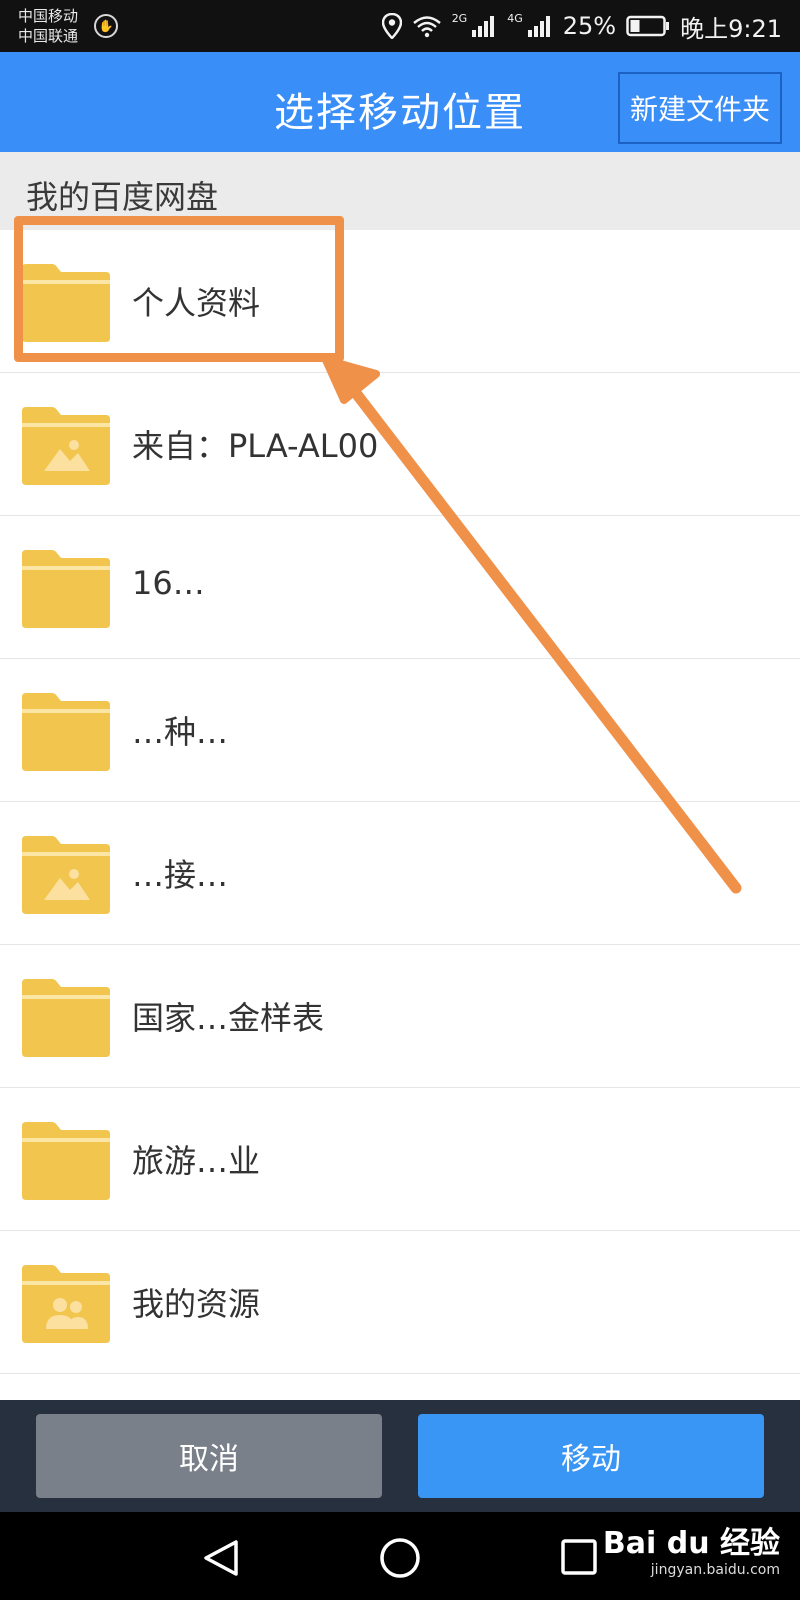 The image size is (800, 1600). What do you see at coordinates (48, 16) in the screenshot?
I see `carrier-1: 中国移动` at bounding box center [48, 16].